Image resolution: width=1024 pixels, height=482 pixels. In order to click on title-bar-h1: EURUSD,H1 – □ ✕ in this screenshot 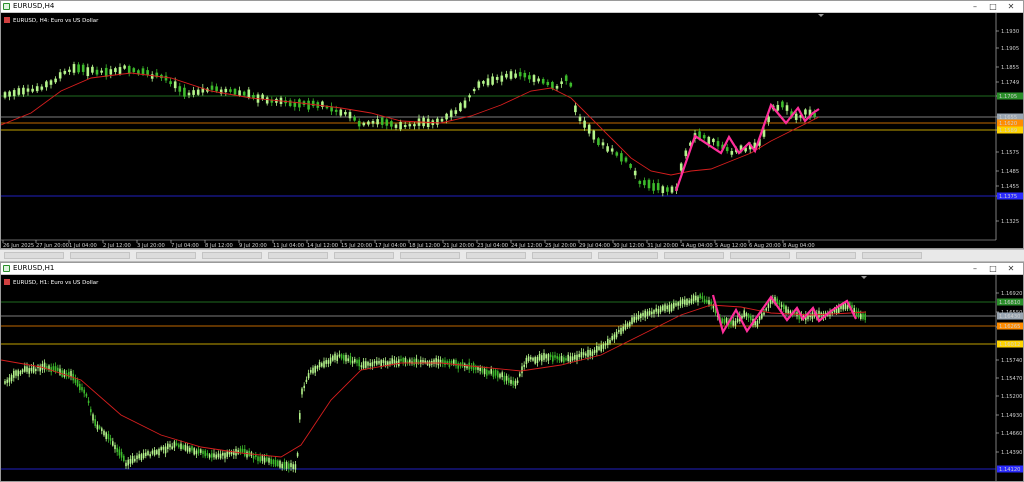, I will do `click(512, 269)`.